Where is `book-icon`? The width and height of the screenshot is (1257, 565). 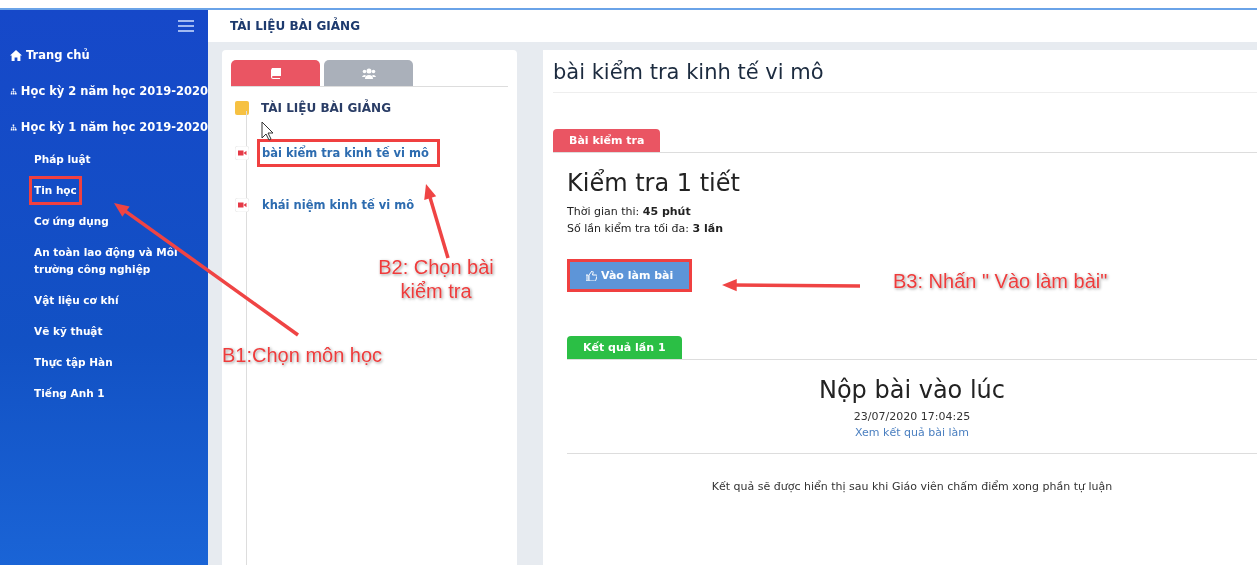 book-icon is located at coordinates (275, 73).